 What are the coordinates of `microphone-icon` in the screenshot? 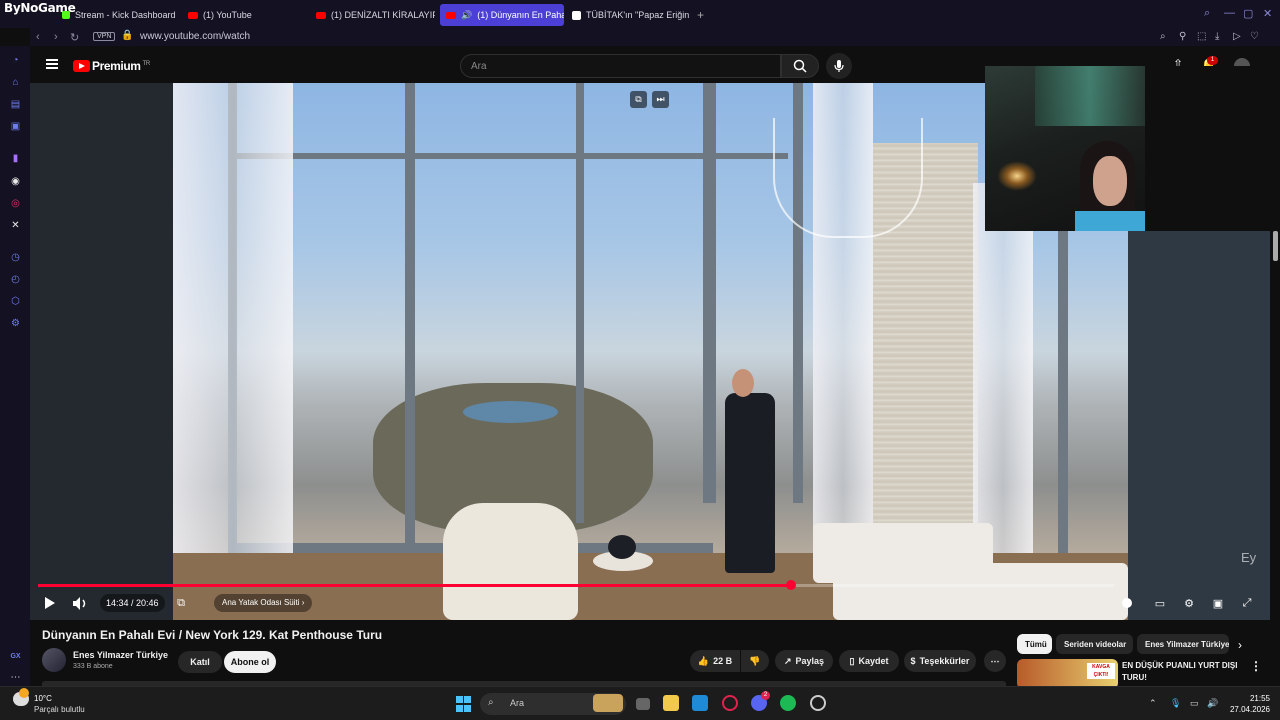 It's located at (839, 66).